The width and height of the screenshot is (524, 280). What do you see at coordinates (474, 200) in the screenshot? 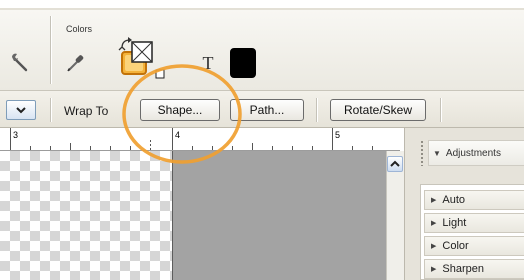
I see `palette-item-auto: ▶ Auto` at bounding box center [474, 200].